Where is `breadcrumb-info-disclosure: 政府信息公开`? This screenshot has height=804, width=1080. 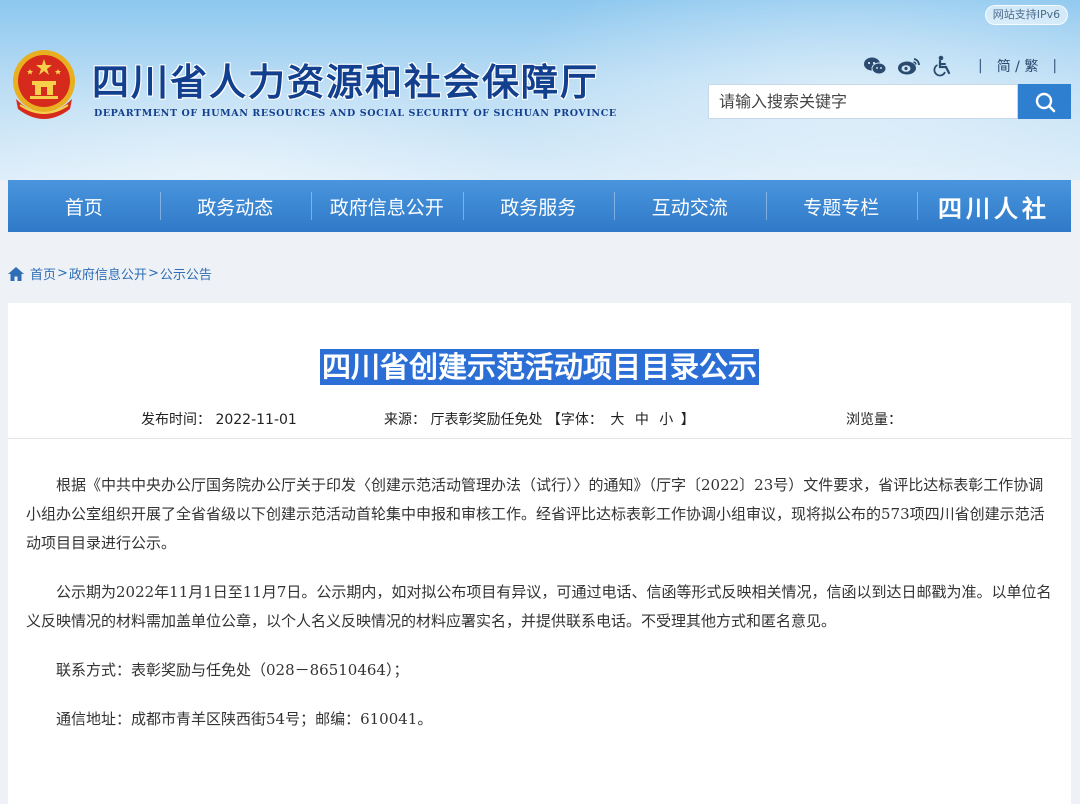
breadcrumb-info-disclosure: 政府信息公开 is located at coordinates (108, 273).